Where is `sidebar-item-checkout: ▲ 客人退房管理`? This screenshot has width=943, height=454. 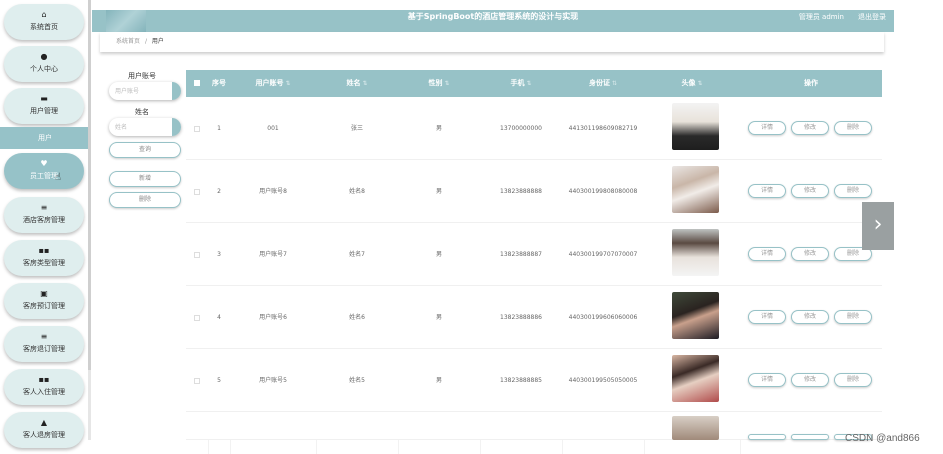 sidebar-item-checkout: ▲ 客人退房管理 is located at coordinates (44, 430).